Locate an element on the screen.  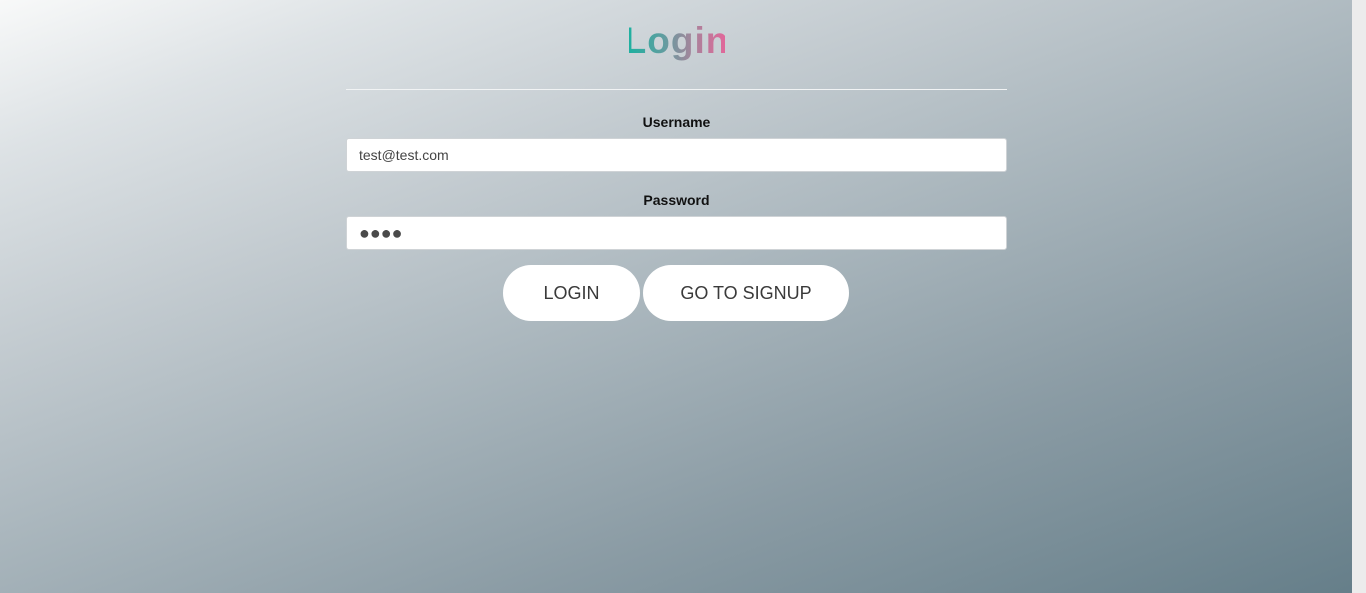
password-label: Password is located at coordinates (676, 200).